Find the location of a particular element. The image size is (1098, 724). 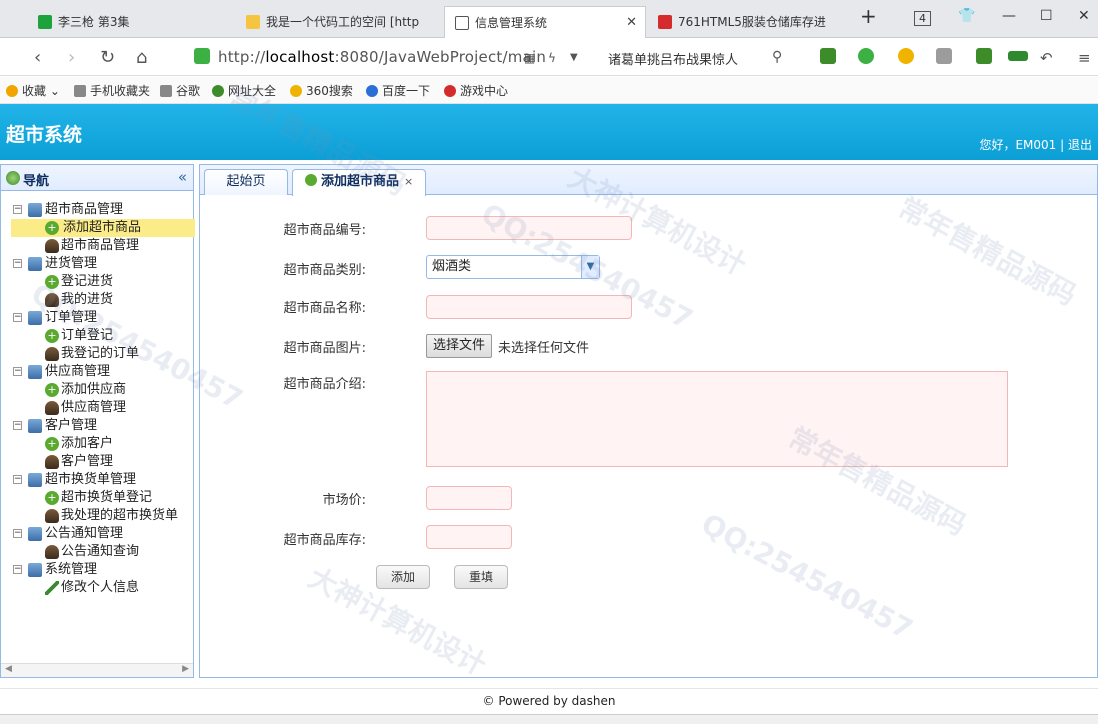

browser-tab: 我是一个代码工的空间 [http is located at coordinates (339, 22).